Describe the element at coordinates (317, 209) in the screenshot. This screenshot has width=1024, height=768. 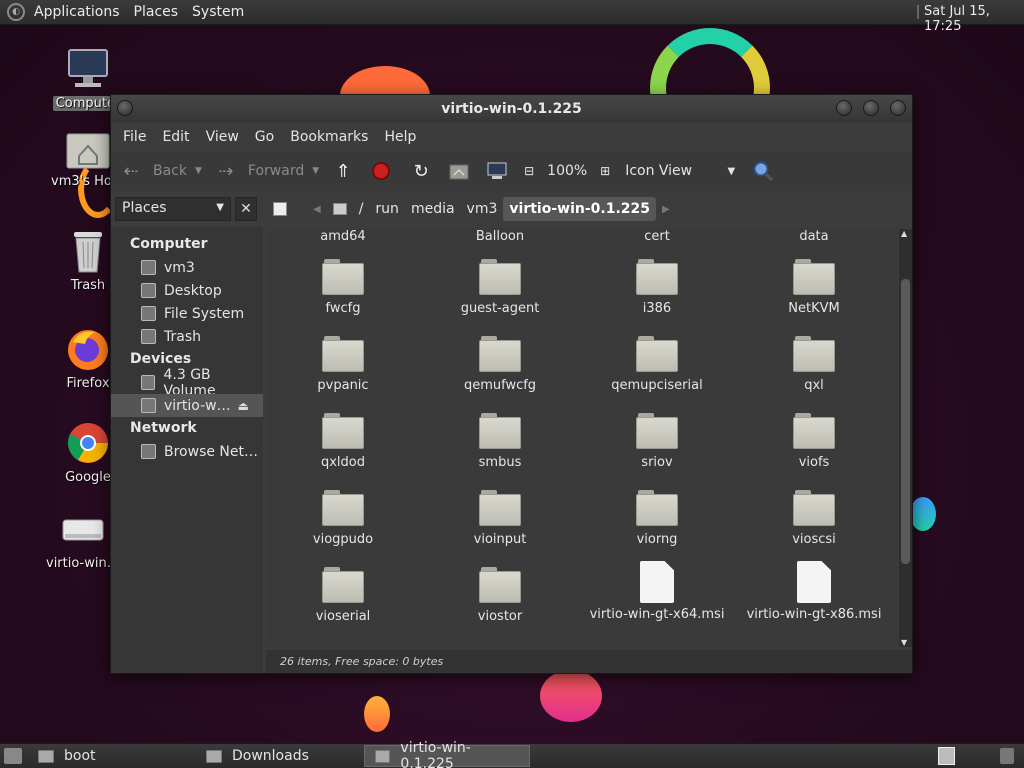
I see `breadcrumb-scroll-left: ◀` at that location.